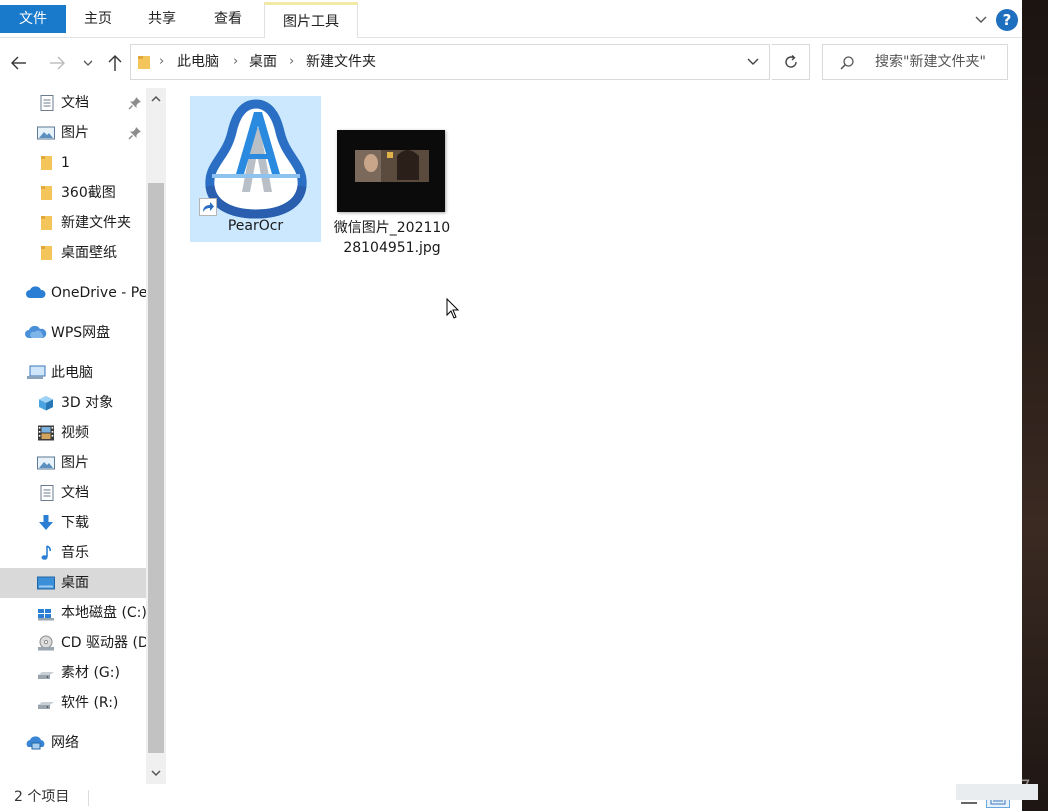 The height and width of the screenshot is (811, 1048). I want to click on sidebar-item-label: 文档, so click(75, 493).